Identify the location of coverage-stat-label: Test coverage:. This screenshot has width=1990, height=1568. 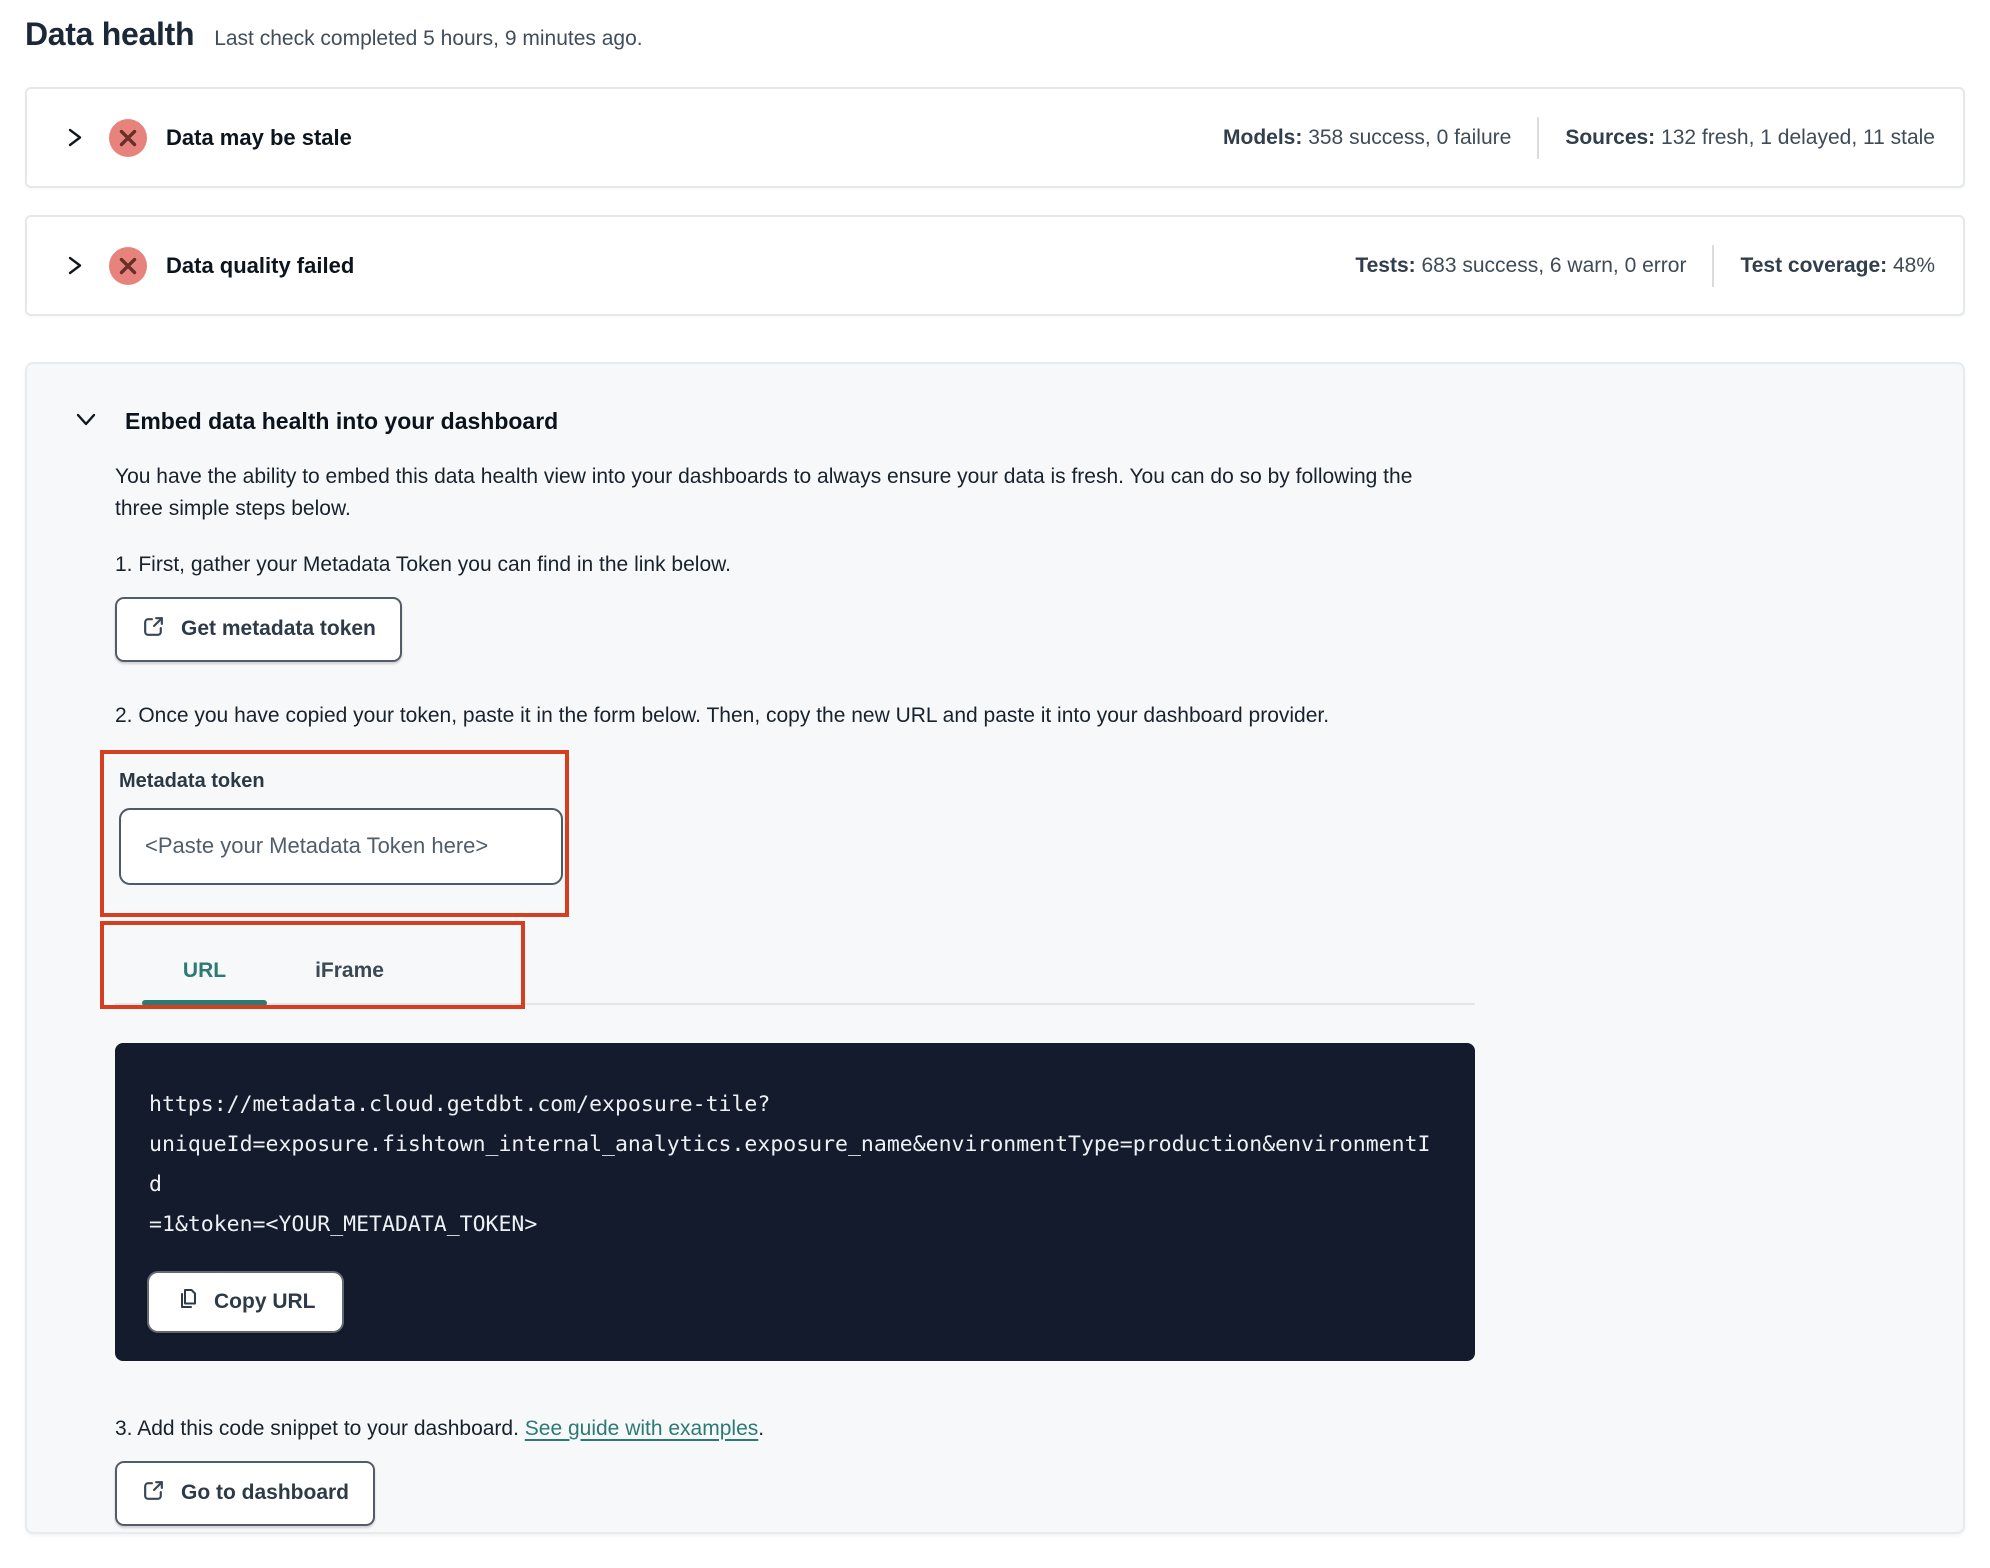
(1814, 265).